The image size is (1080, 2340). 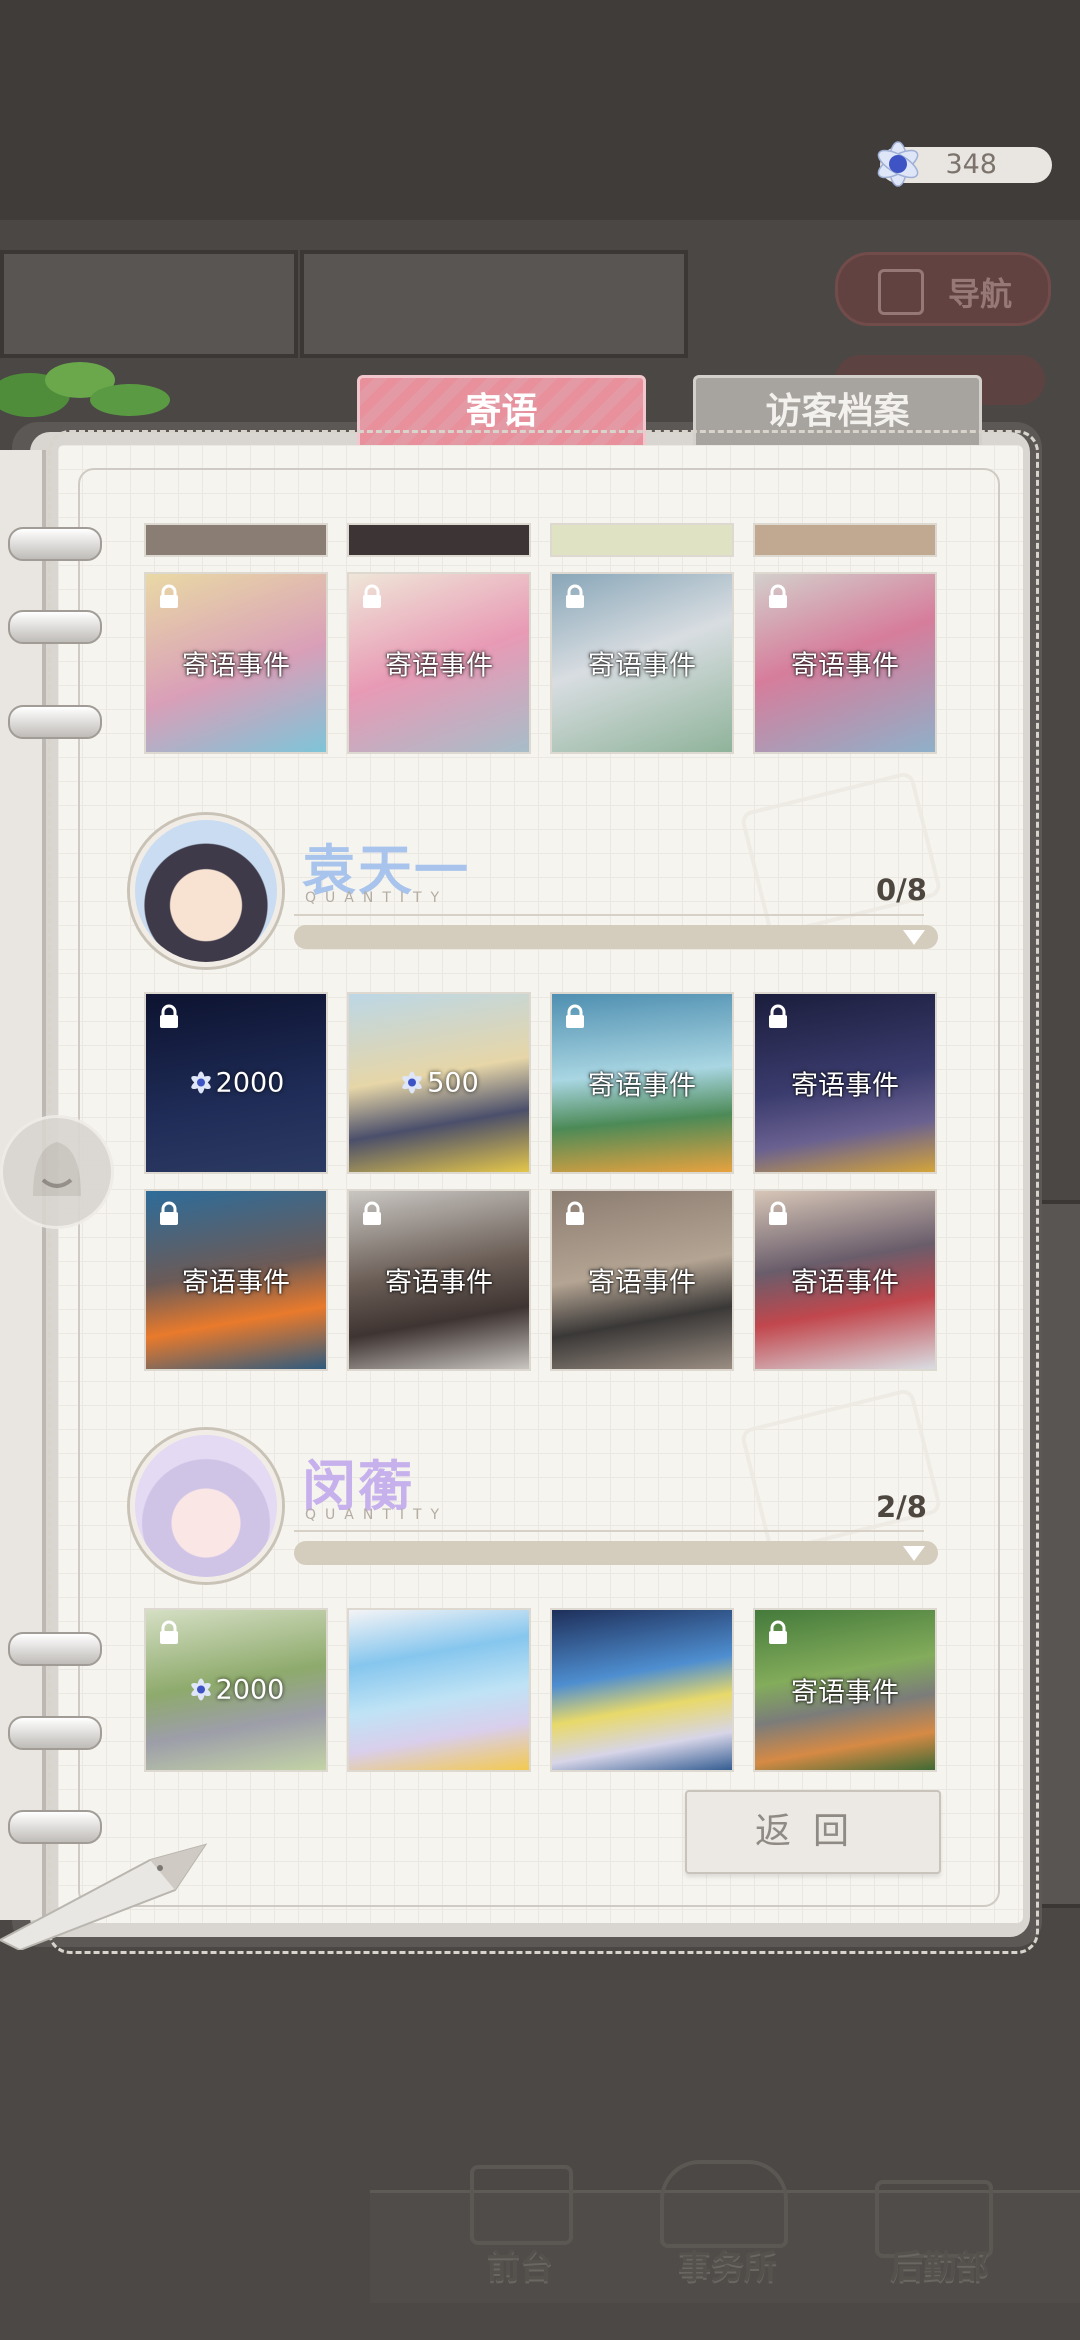 I want to click on currency-amount: 348, so click(x=971, y=164).